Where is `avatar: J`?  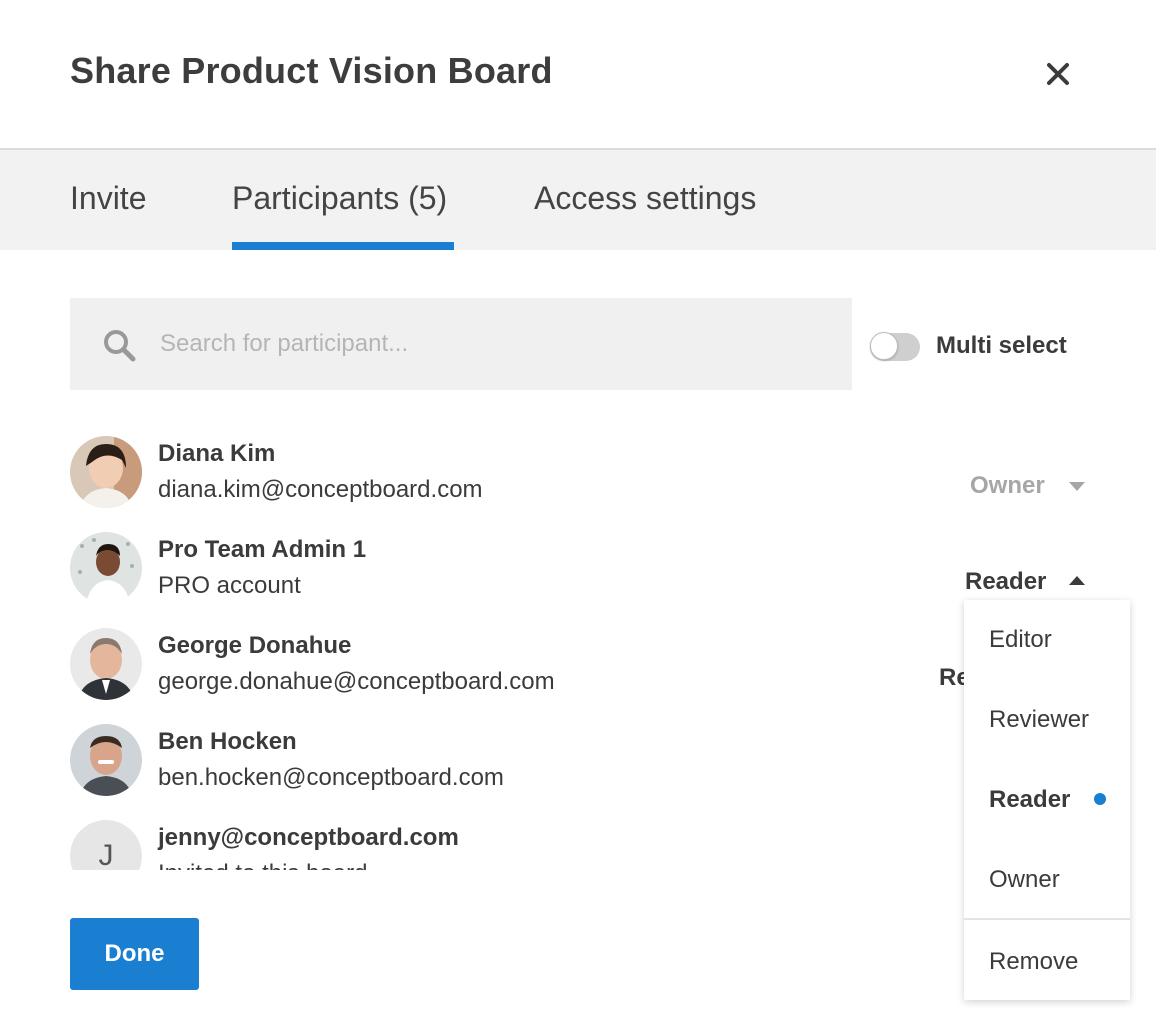 avatar: J is located at coordinates (106, 845).